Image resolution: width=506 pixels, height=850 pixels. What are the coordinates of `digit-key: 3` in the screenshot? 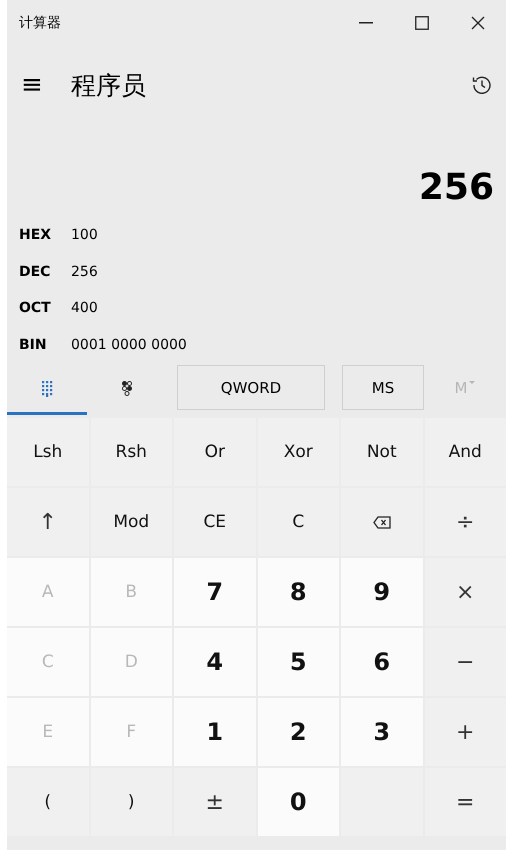 It's located at (381, 732).